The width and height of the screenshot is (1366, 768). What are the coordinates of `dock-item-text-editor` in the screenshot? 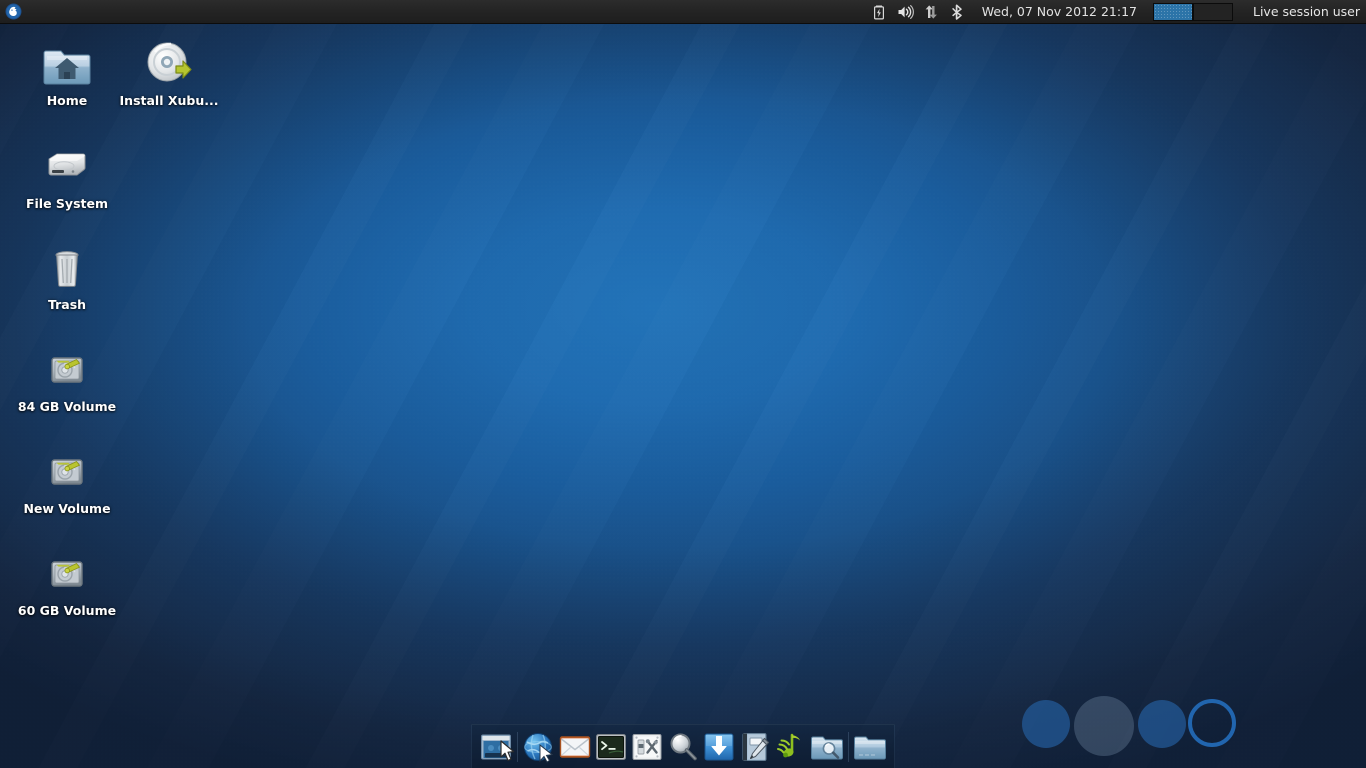 It's located at (755, 747).